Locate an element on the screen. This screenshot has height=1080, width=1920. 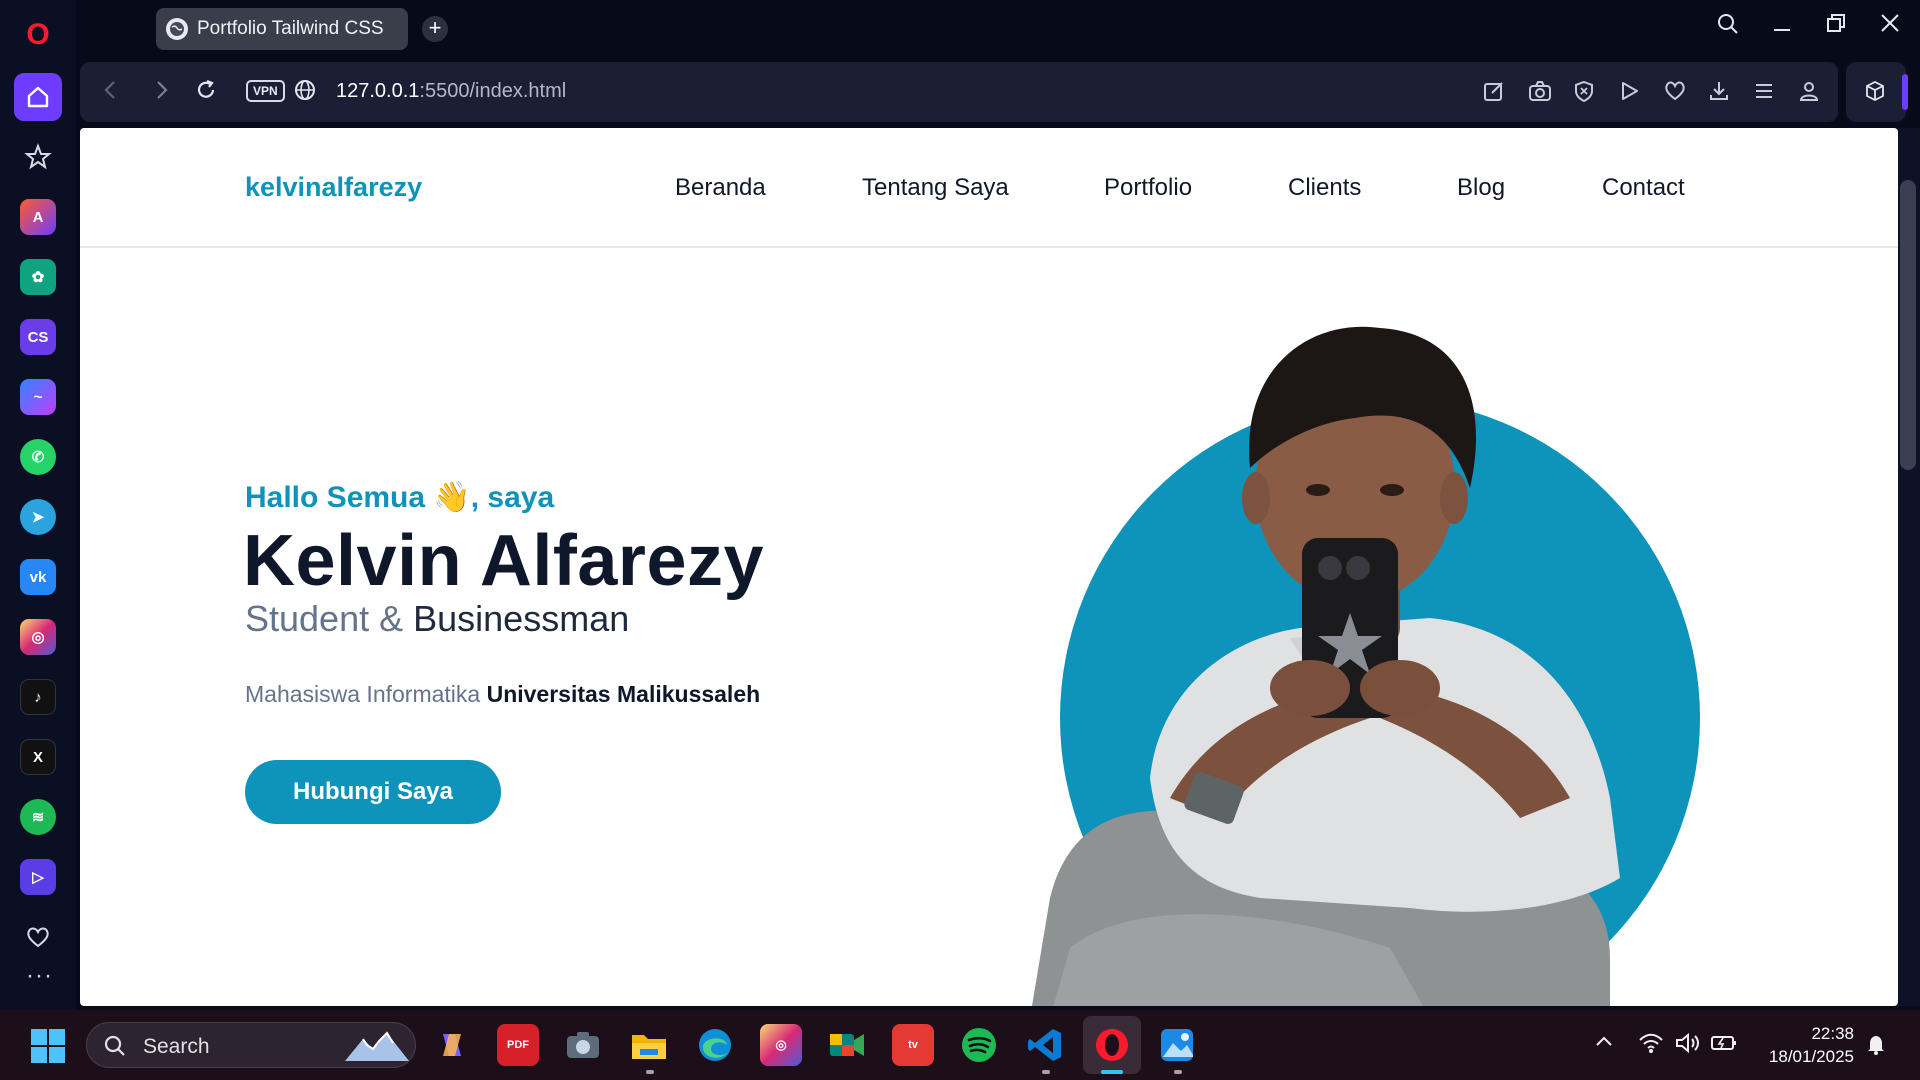
windows-start-icon is located at coordinates (48, 1046).